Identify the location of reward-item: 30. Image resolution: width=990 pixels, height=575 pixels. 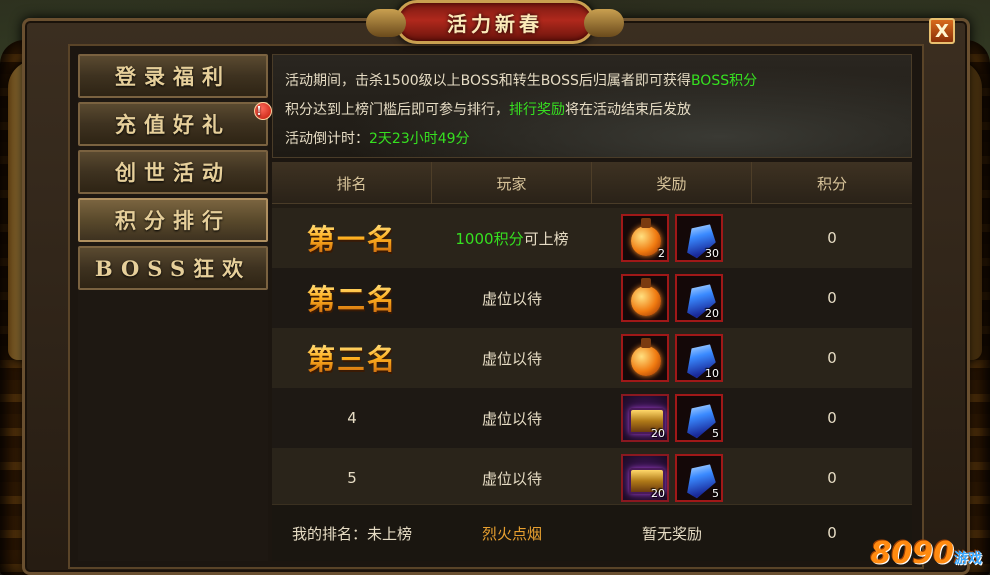
(699, 238).